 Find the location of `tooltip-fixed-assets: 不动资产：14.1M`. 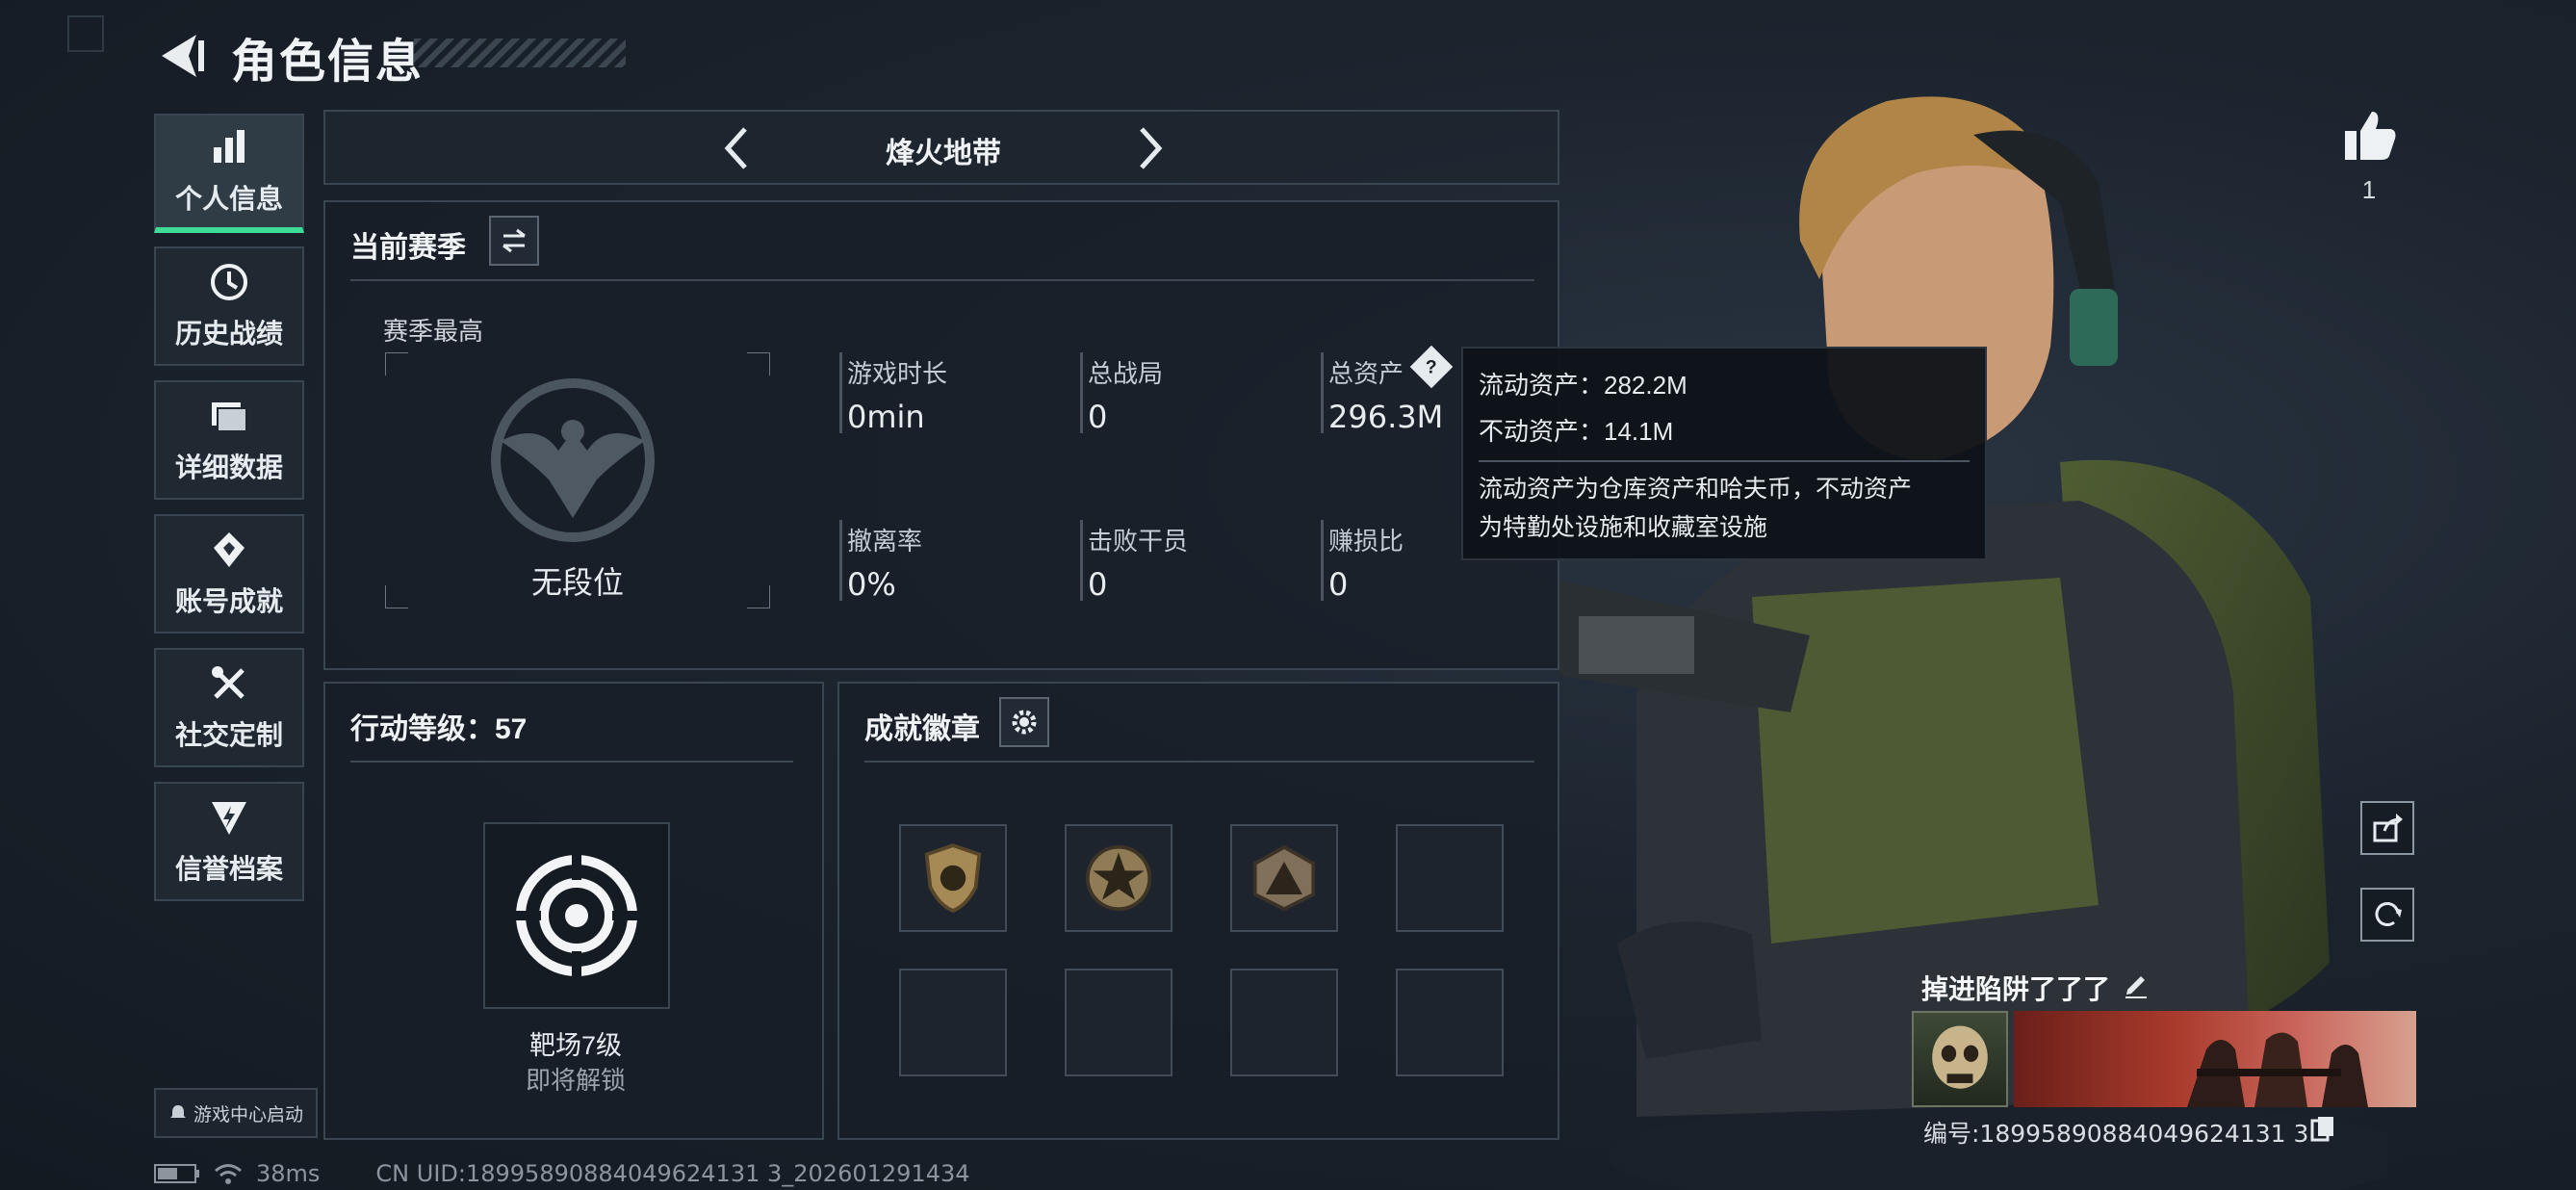

tooltip-fixed-assets: 不动资产：14.1M is located at coordinates (1576, 432).